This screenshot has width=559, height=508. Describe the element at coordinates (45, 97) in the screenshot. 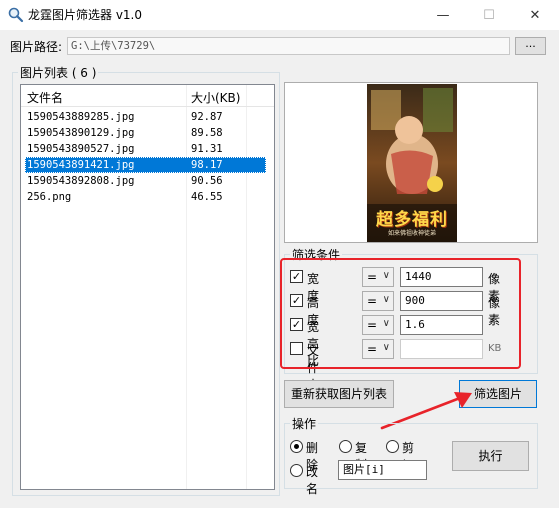

I see `column-header-filename: 文件名` at that location.